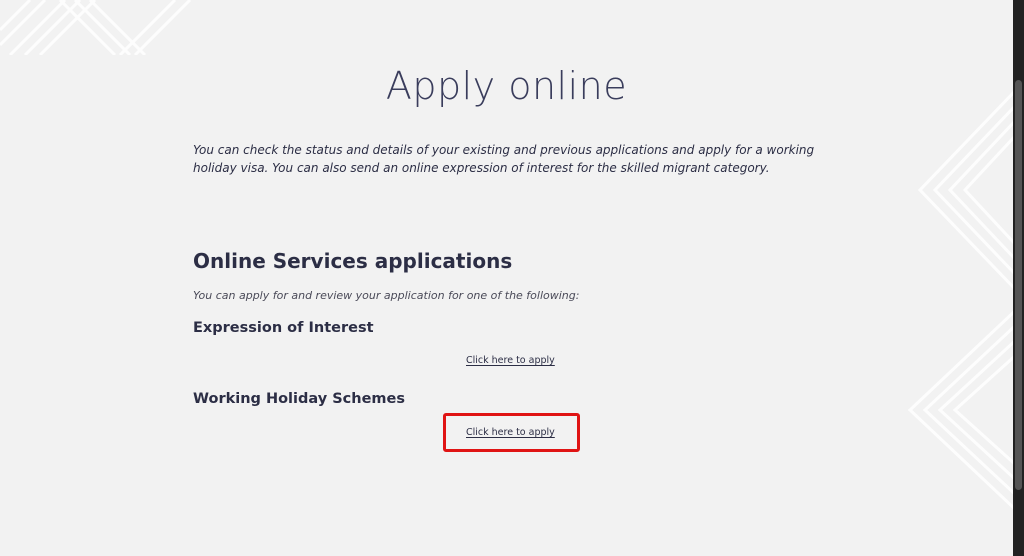  I want to click on page-title: Apply online, so click(506, 86).